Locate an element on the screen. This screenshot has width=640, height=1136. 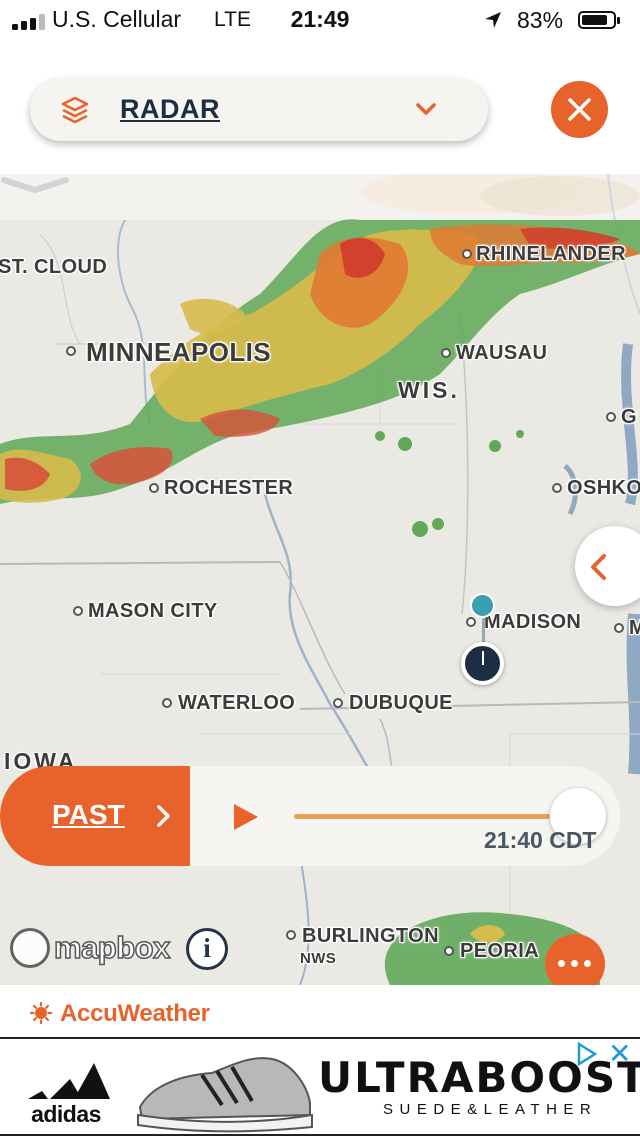
city-label-rochester: ROCHESTER is located at coordinates (229, 488).